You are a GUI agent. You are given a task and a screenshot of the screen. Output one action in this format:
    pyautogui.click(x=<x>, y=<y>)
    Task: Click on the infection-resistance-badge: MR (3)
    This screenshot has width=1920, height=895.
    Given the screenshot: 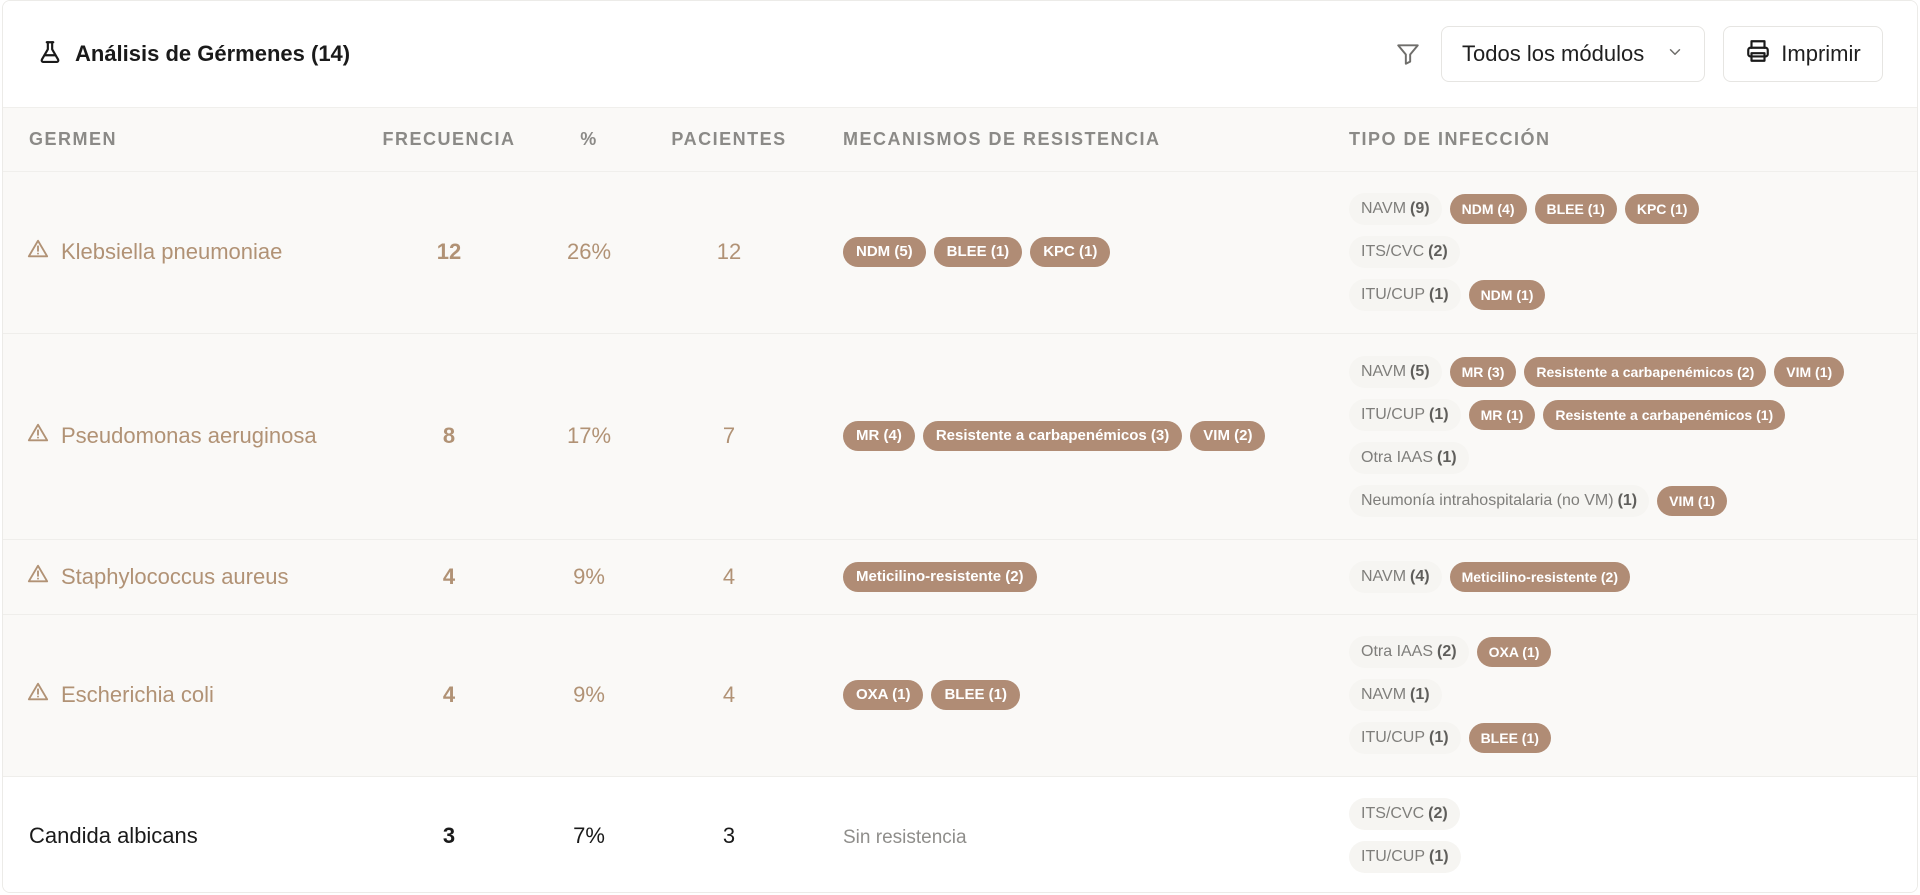 What is the action you would take?
    pyautogui.click(x=1483, y=371)
    